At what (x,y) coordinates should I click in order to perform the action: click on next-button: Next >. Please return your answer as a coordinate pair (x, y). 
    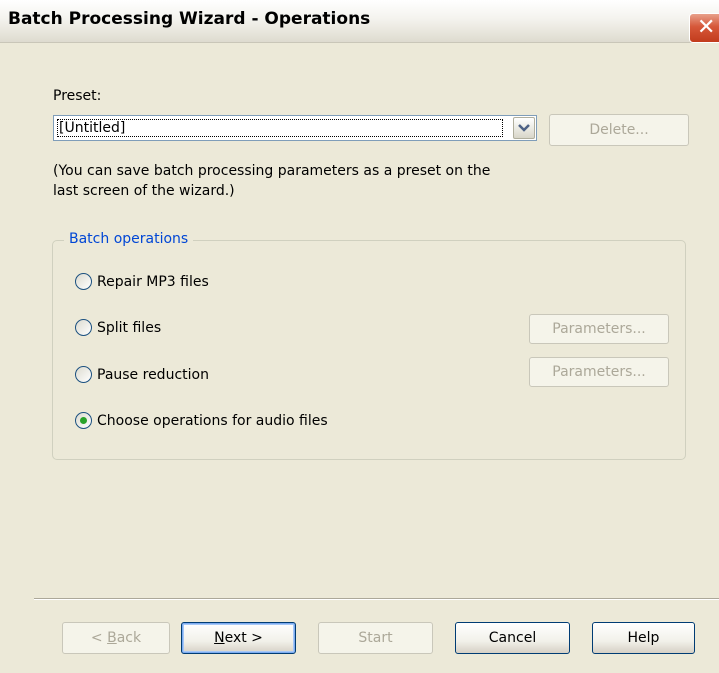
    Looking at the image, I should click on (238, 638).